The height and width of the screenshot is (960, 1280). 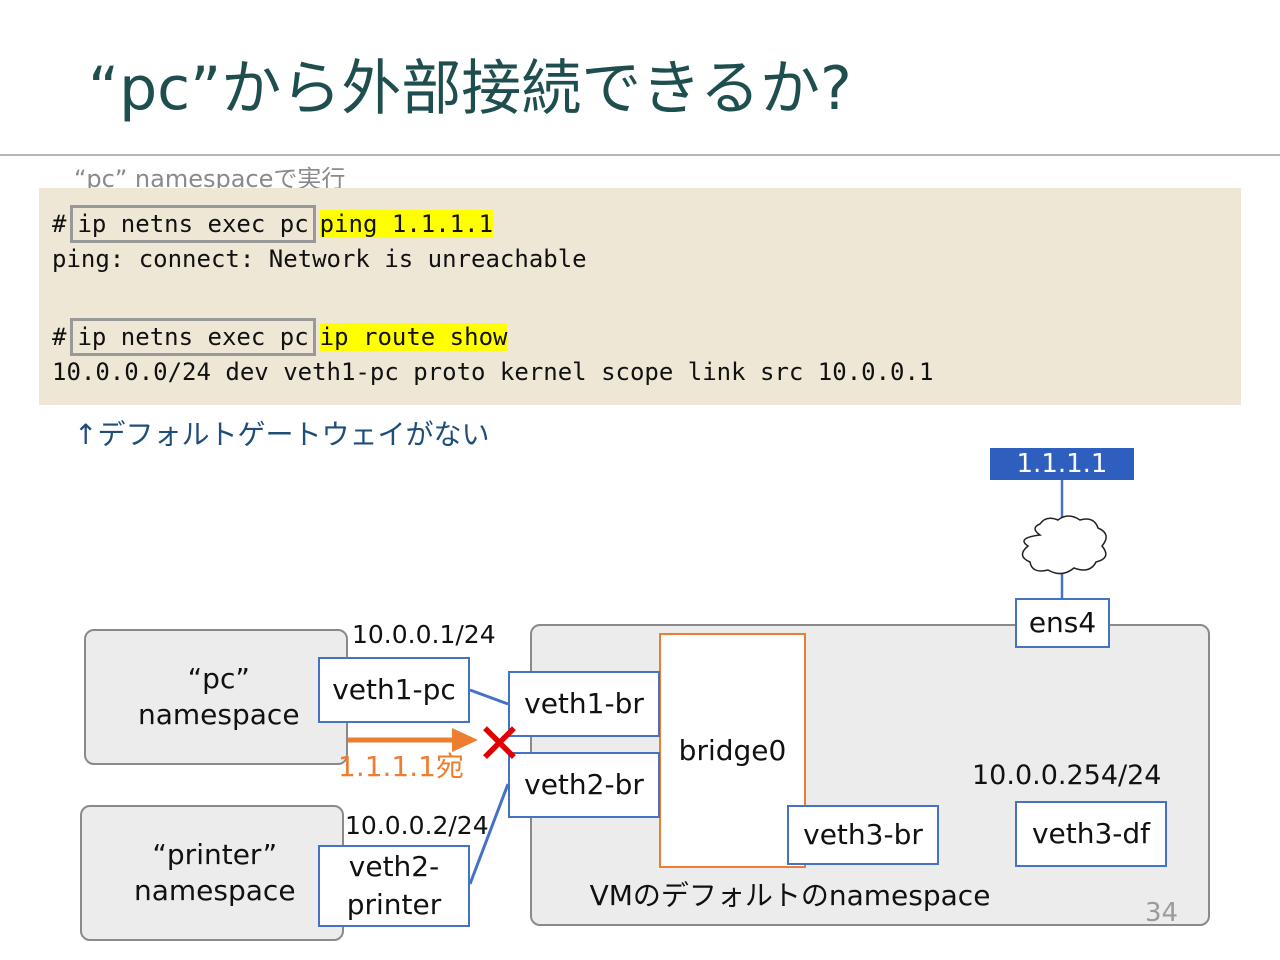 I want to click on cloud-icon, so click(x=1064, y=545).